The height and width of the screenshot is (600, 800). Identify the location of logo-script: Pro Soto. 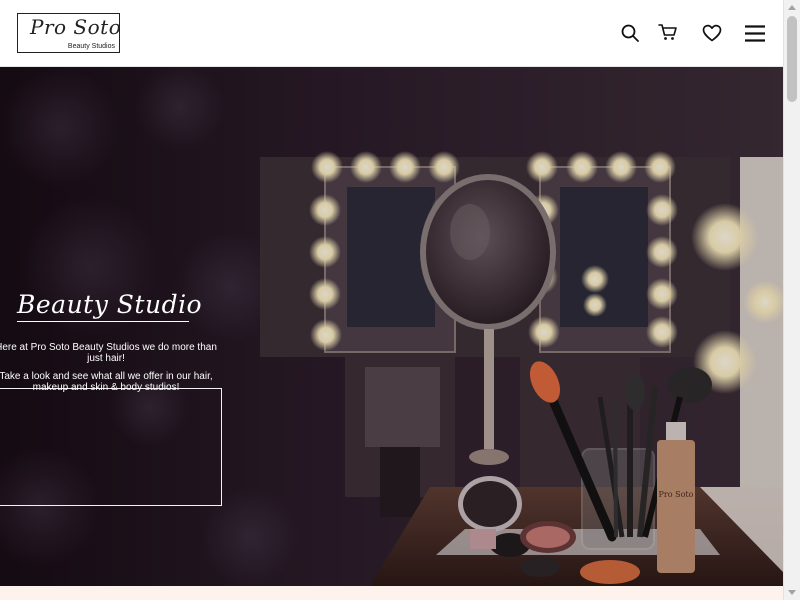
(76, 27).